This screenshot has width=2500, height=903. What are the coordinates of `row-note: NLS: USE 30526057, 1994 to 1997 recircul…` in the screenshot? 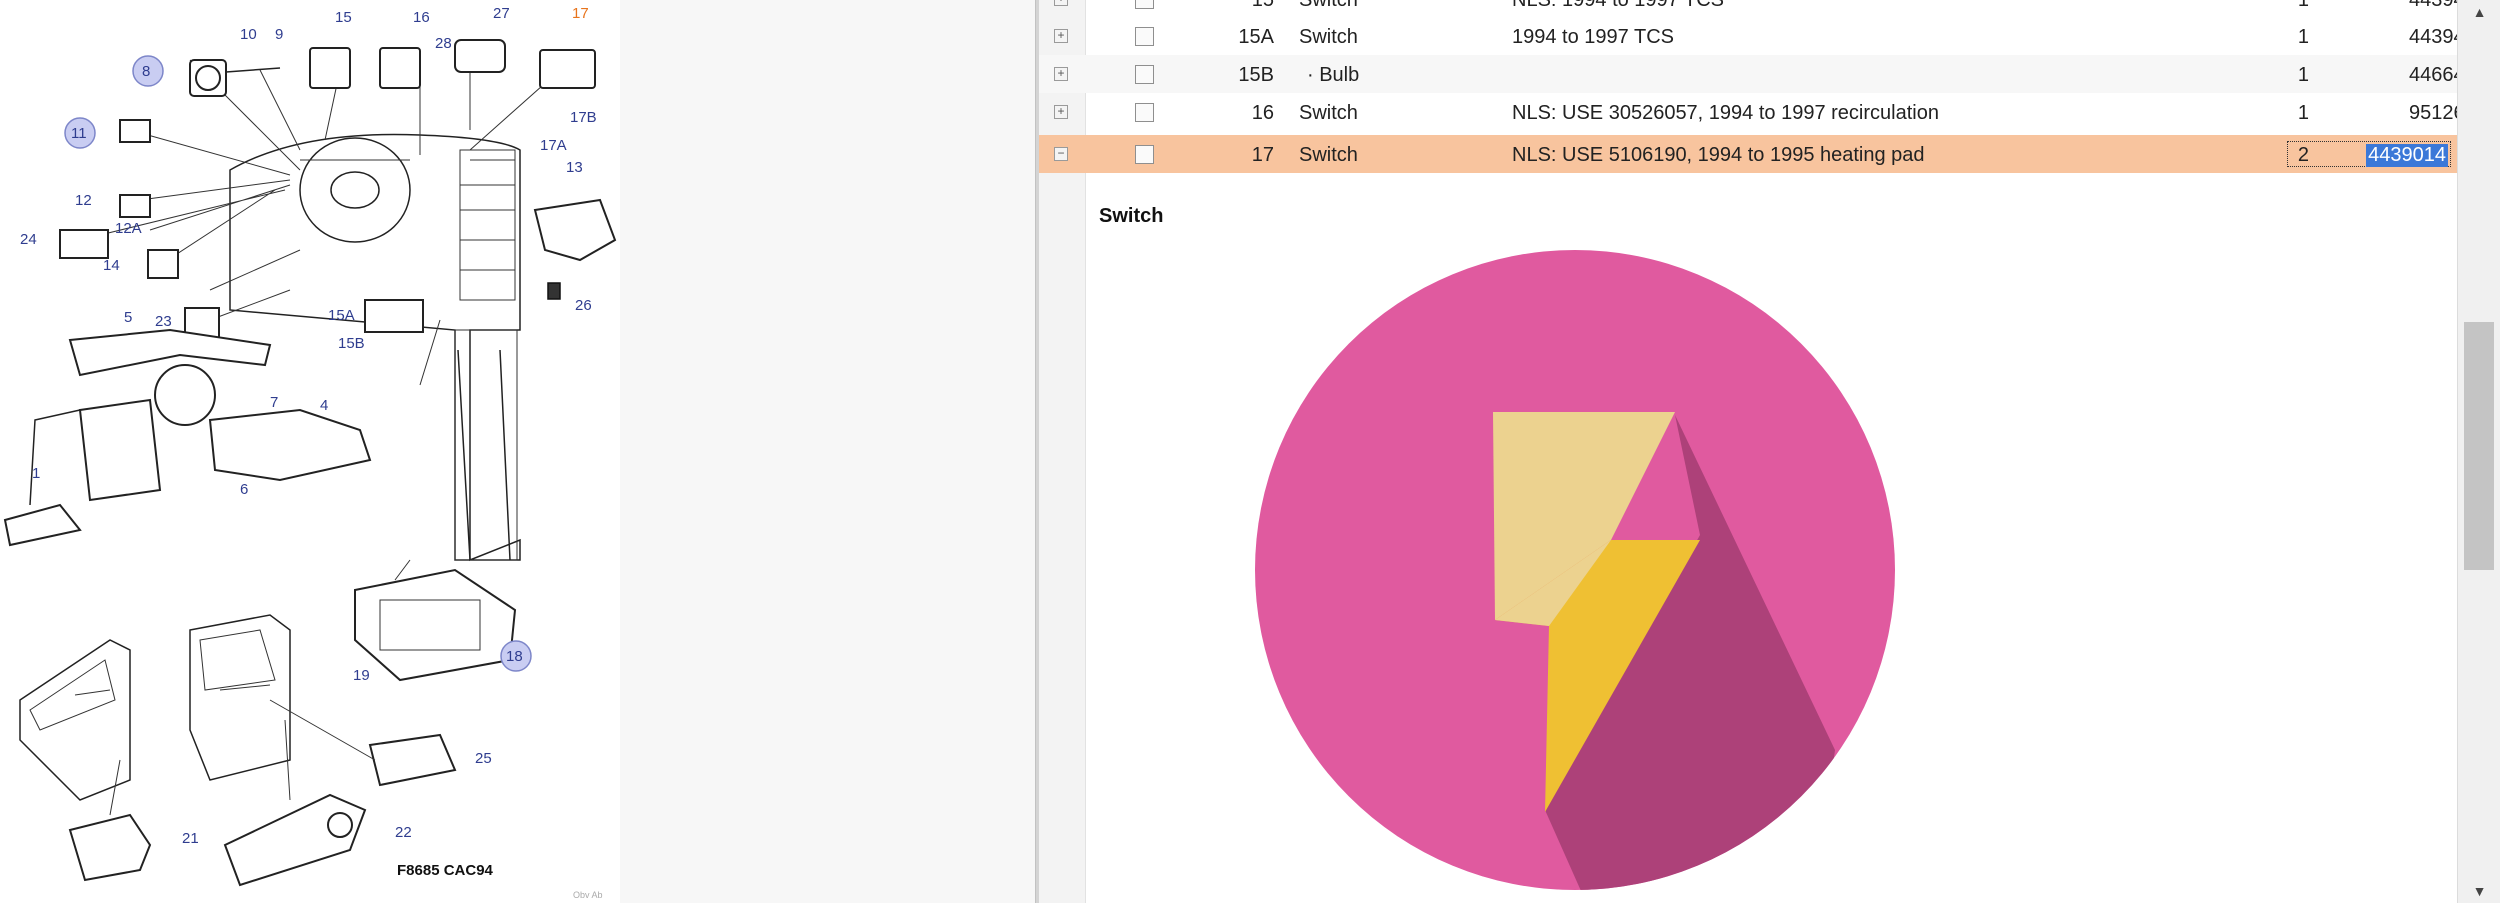 It's located at (1725, 113).